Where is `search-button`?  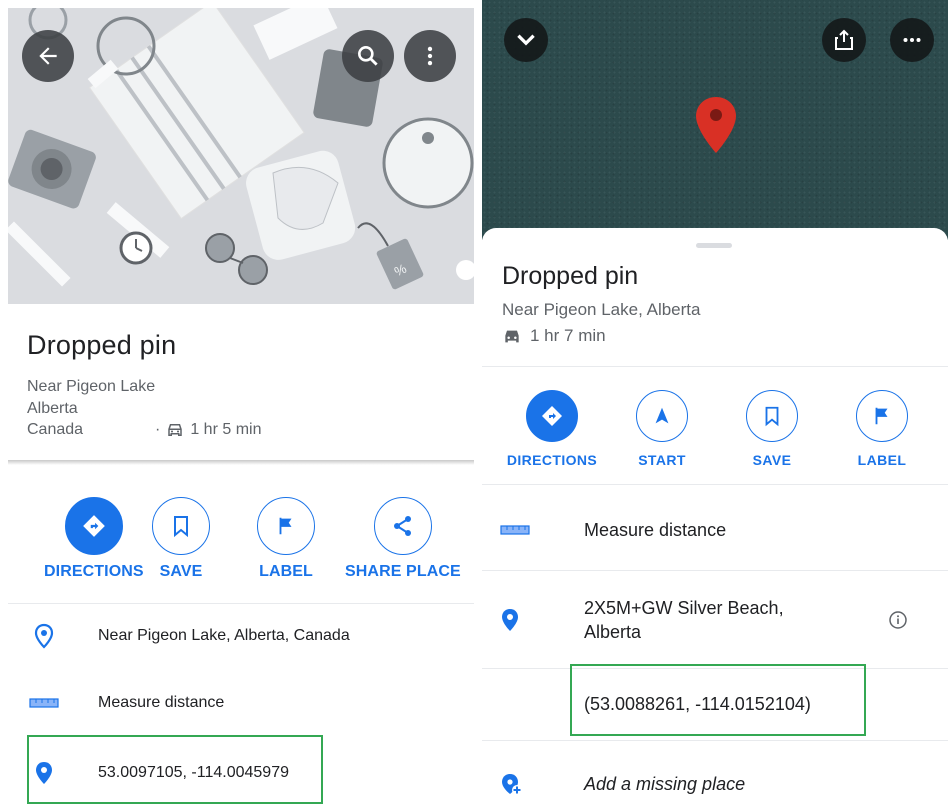 search-button is located at coordinates (368, 56).